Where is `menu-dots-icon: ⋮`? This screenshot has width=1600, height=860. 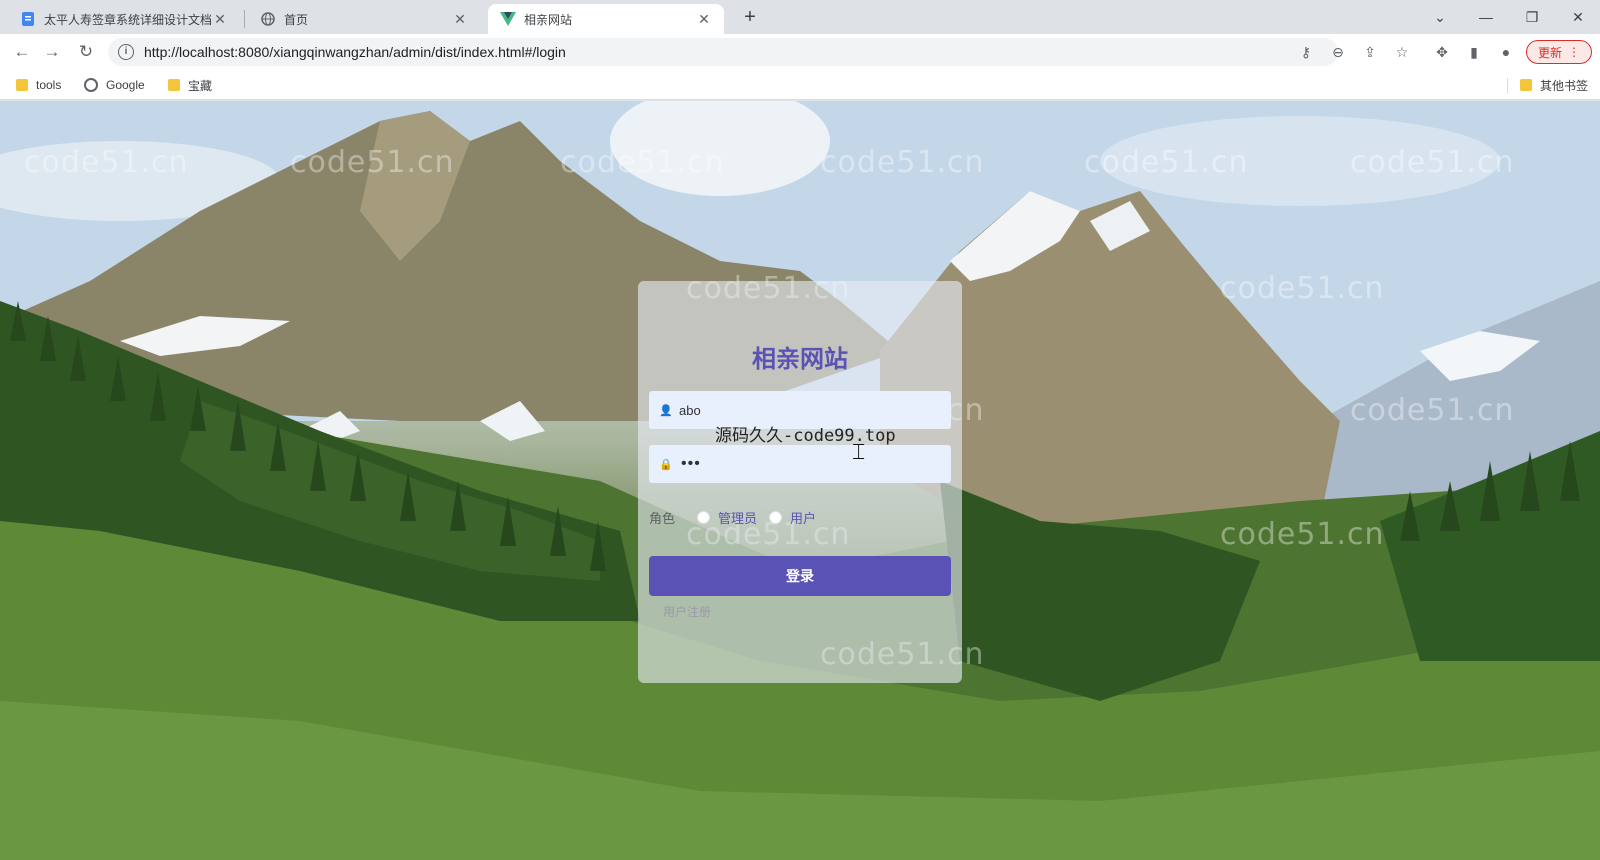 menu-dots-icon: ⋮ is located at coordinates (1574, 52).